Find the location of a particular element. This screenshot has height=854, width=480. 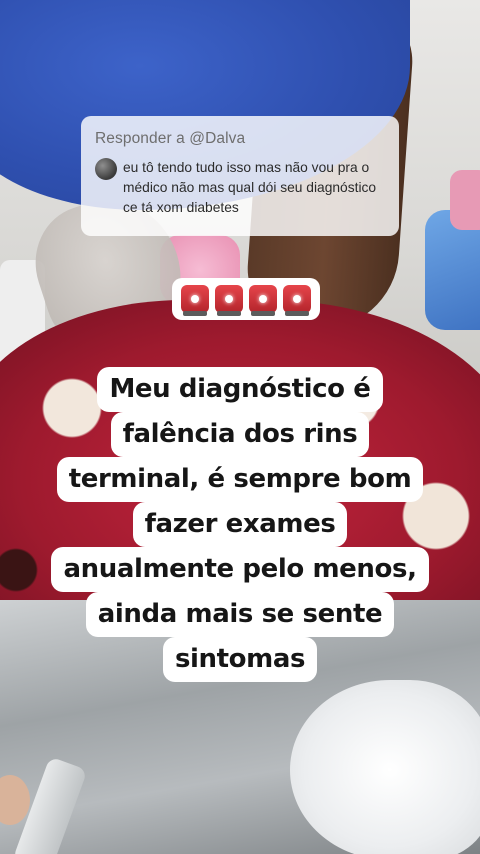

reply-header: Responder a @Dalva is located at coordinates (170, 138).